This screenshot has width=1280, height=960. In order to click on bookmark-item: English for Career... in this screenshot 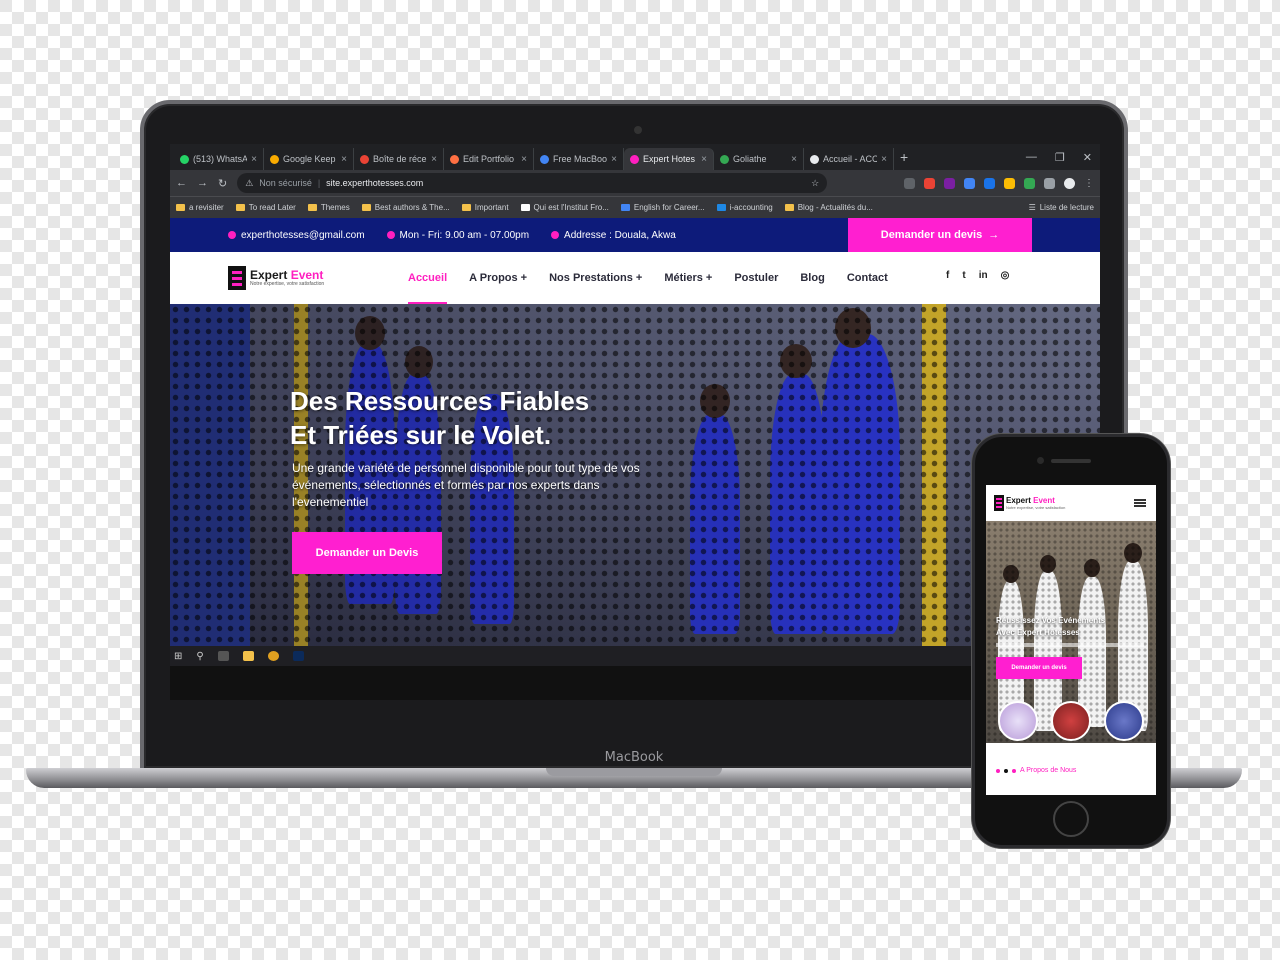, I will do `click(662, 207)`.